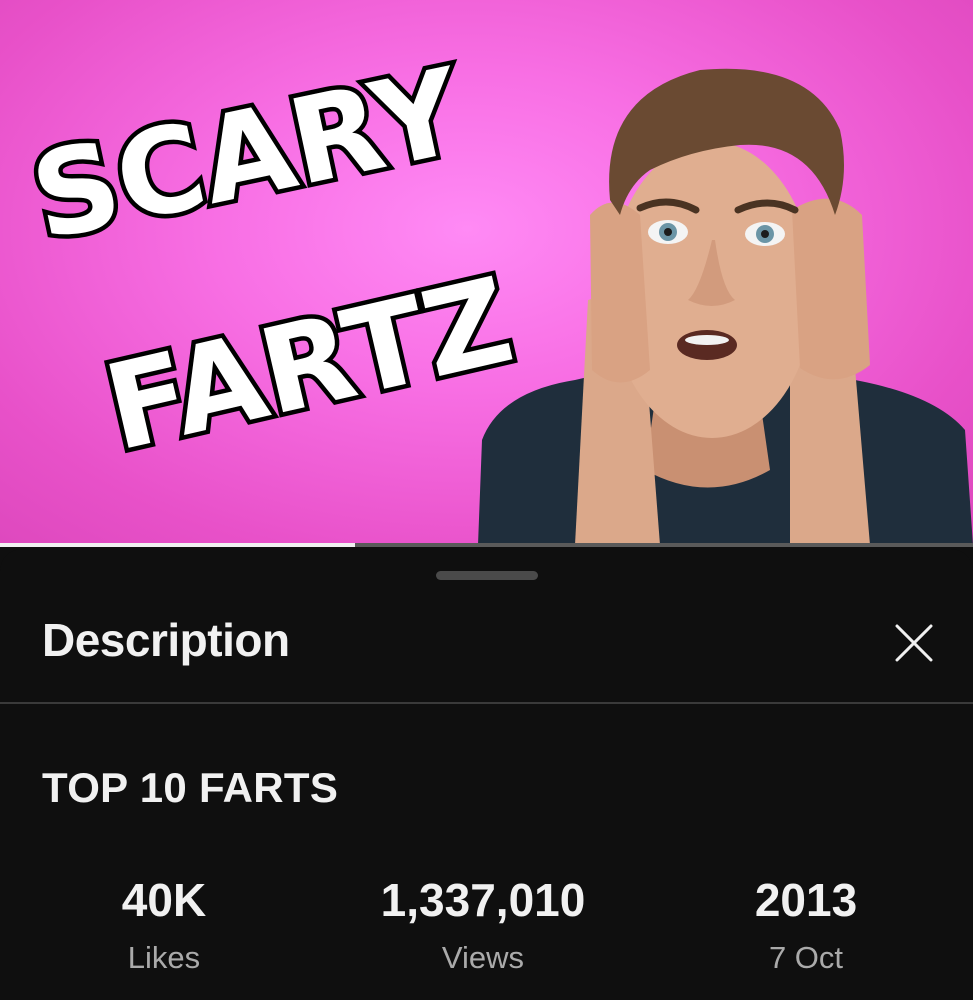  I want to click on thumbnail-text-scary: SCARY, so click(248, 154).